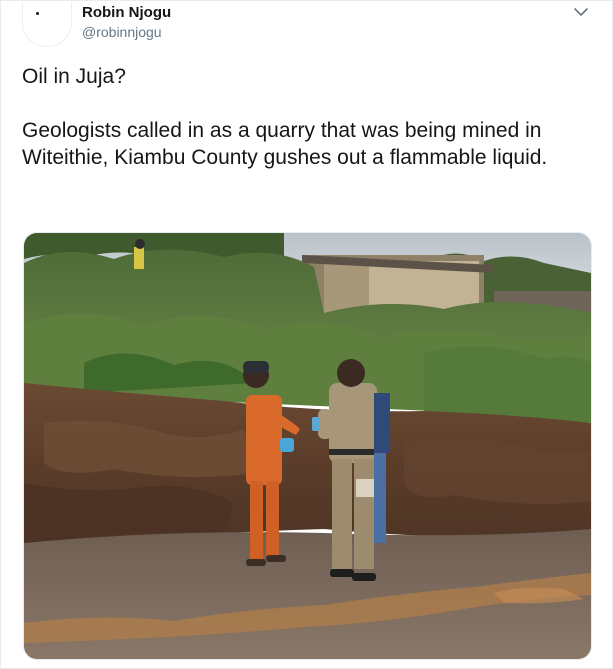 This screenshot has height=669, width=613. Describe the element at coordinates (74, 76) in the screenshot. I see `tweet-paragraph: Oil in Juja?` at that location.